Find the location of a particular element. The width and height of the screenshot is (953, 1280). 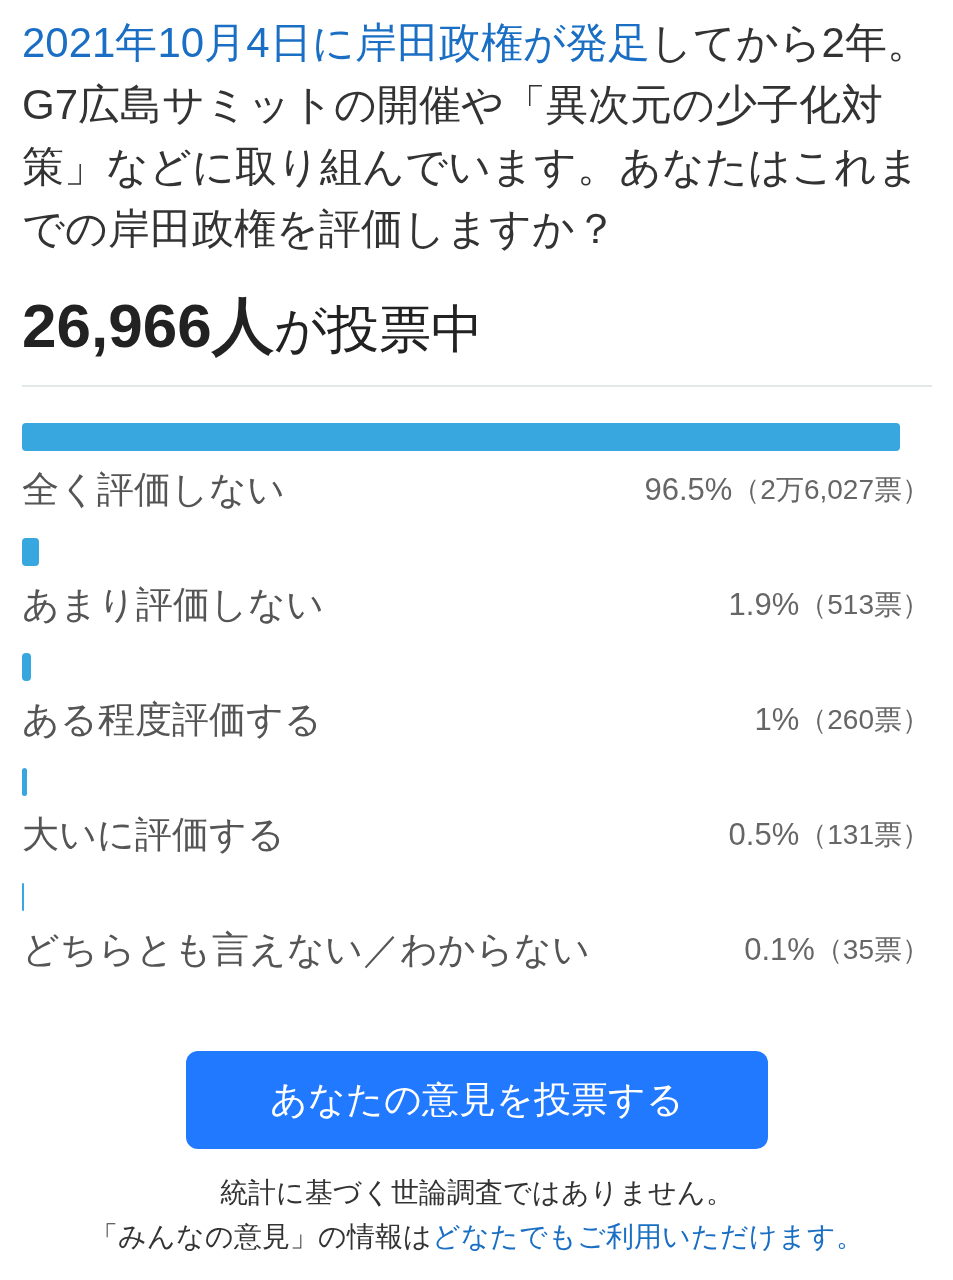

vote-count-text: （260票） is located at coordinates (864, 720).